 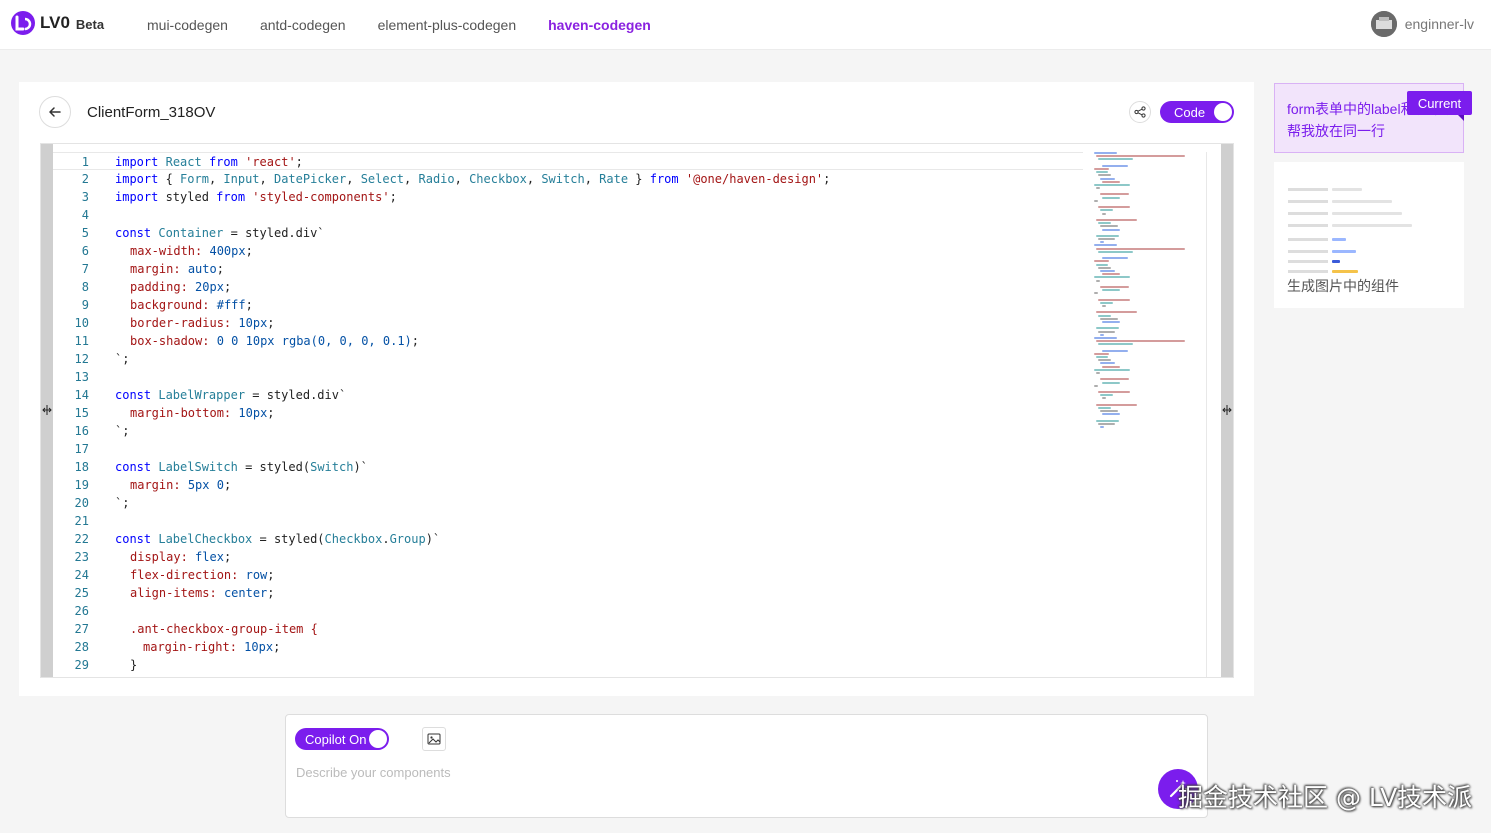 I want to click on code-view-toggle: Code, so click(x=1197, y=112).